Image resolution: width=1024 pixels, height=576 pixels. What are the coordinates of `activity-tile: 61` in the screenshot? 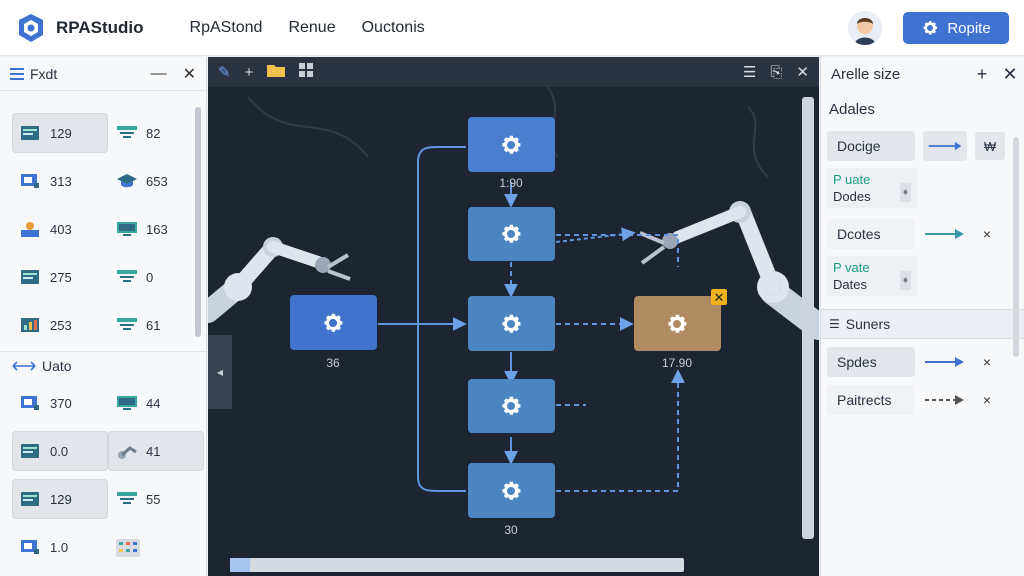 It's located at (156, 325).